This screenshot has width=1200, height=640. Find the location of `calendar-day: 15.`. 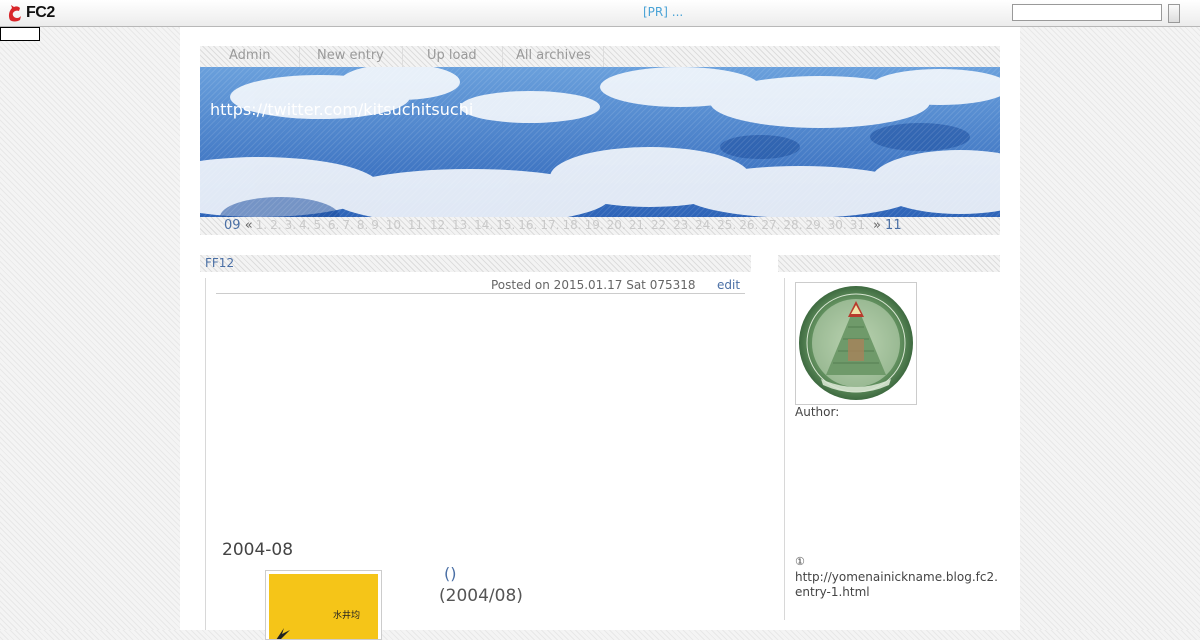

calendar-day: 15. is located at coordinates (506, 225).